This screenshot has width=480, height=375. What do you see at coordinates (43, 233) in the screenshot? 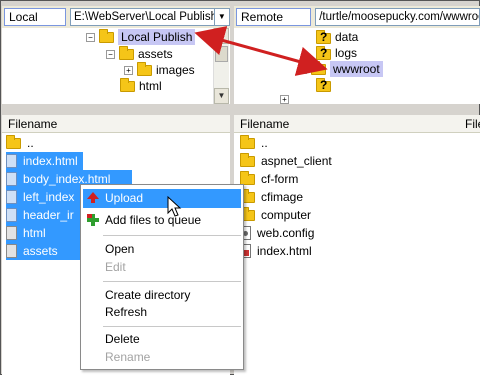
I see `list-item: html` at bounding box center [43, 233].